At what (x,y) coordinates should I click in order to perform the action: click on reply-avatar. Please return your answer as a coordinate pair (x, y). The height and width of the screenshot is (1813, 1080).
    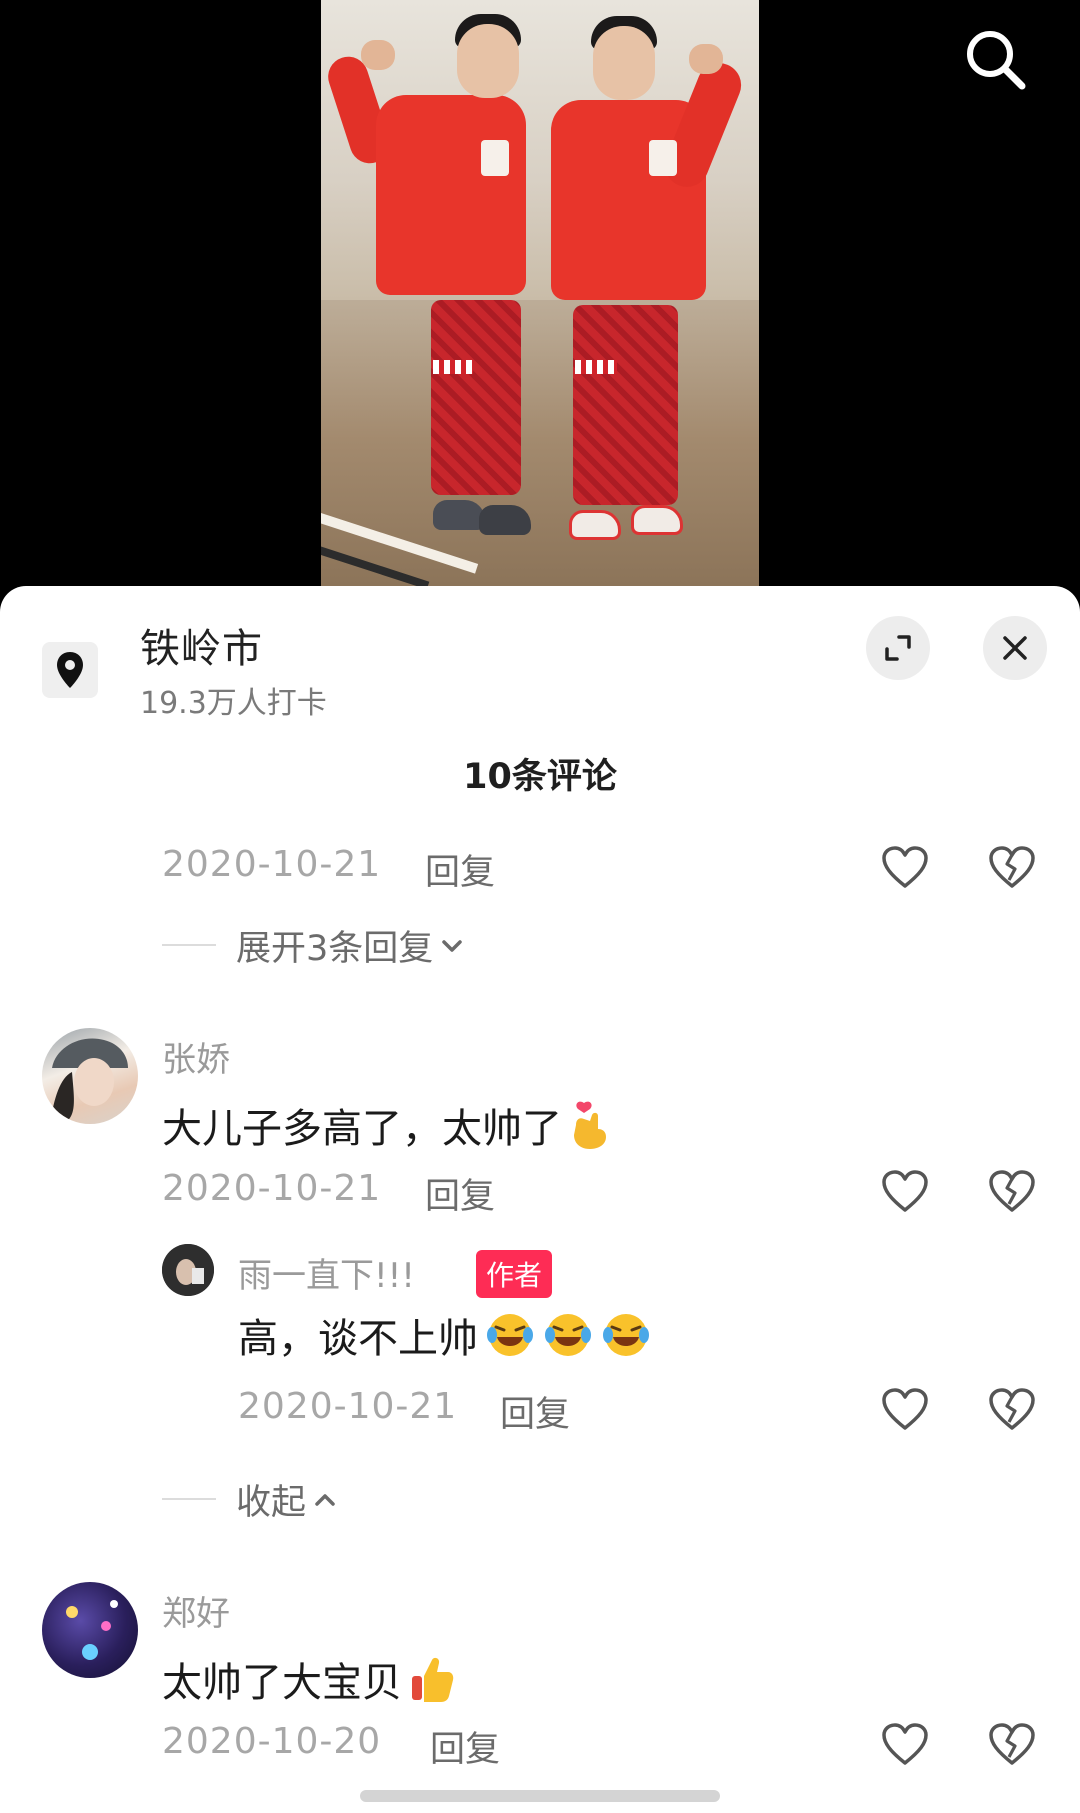
    Looking at the image, I should click on (188, 1270).